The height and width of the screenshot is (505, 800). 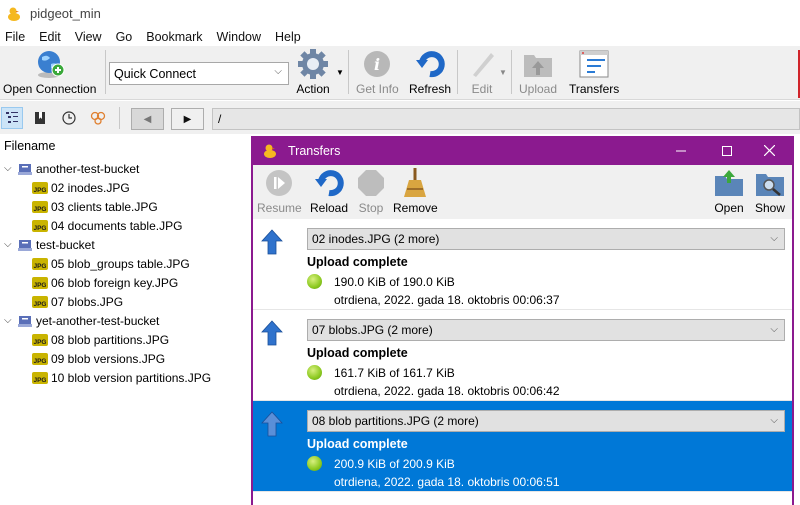 I want to click on path-field: /, so click(x=506, y=119).